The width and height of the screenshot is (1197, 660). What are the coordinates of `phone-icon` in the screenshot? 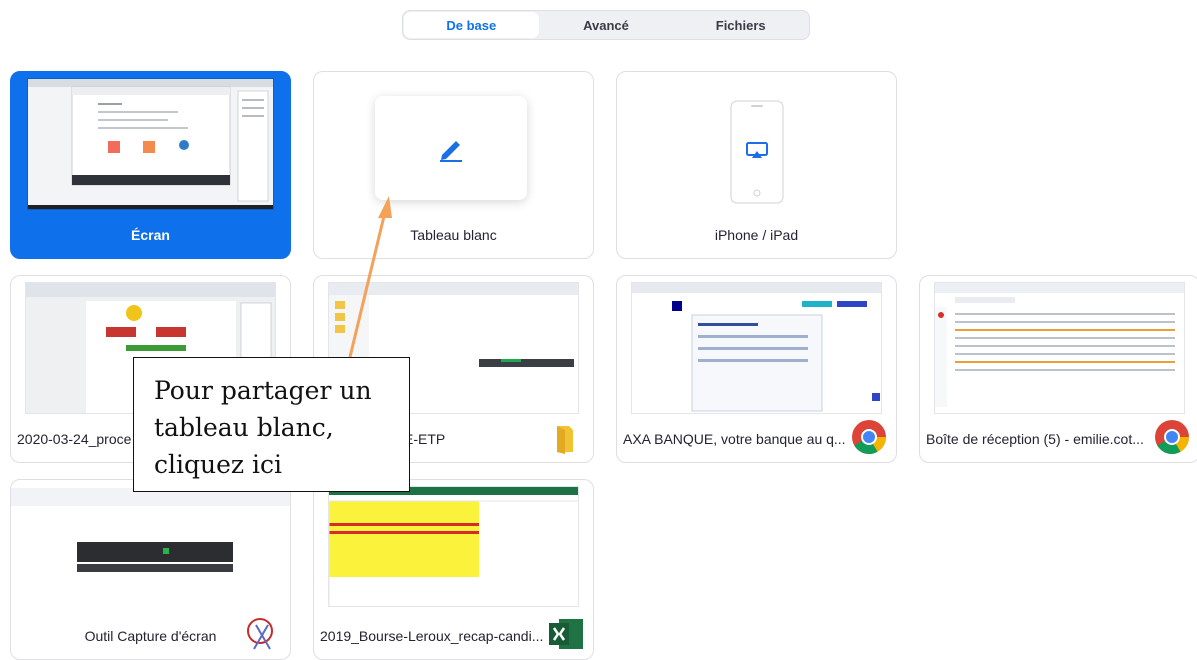 It's located at (757, 152).